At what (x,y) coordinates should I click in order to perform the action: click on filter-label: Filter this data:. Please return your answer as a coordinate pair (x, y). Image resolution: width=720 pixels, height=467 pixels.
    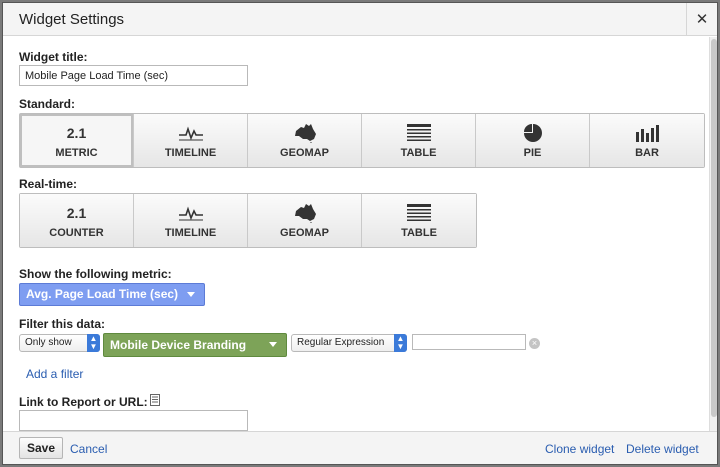
    Looking at the image, I should click on (62, 324).